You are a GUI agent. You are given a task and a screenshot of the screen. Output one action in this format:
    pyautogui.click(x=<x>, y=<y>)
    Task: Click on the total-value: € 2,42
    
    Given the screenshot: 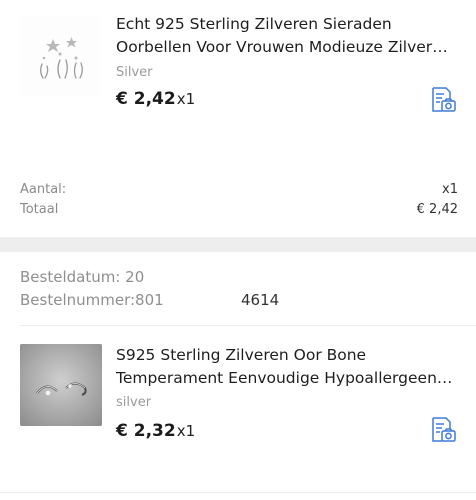 What is the action you would take?
    pyautogui.click(x=437, y=209)
    